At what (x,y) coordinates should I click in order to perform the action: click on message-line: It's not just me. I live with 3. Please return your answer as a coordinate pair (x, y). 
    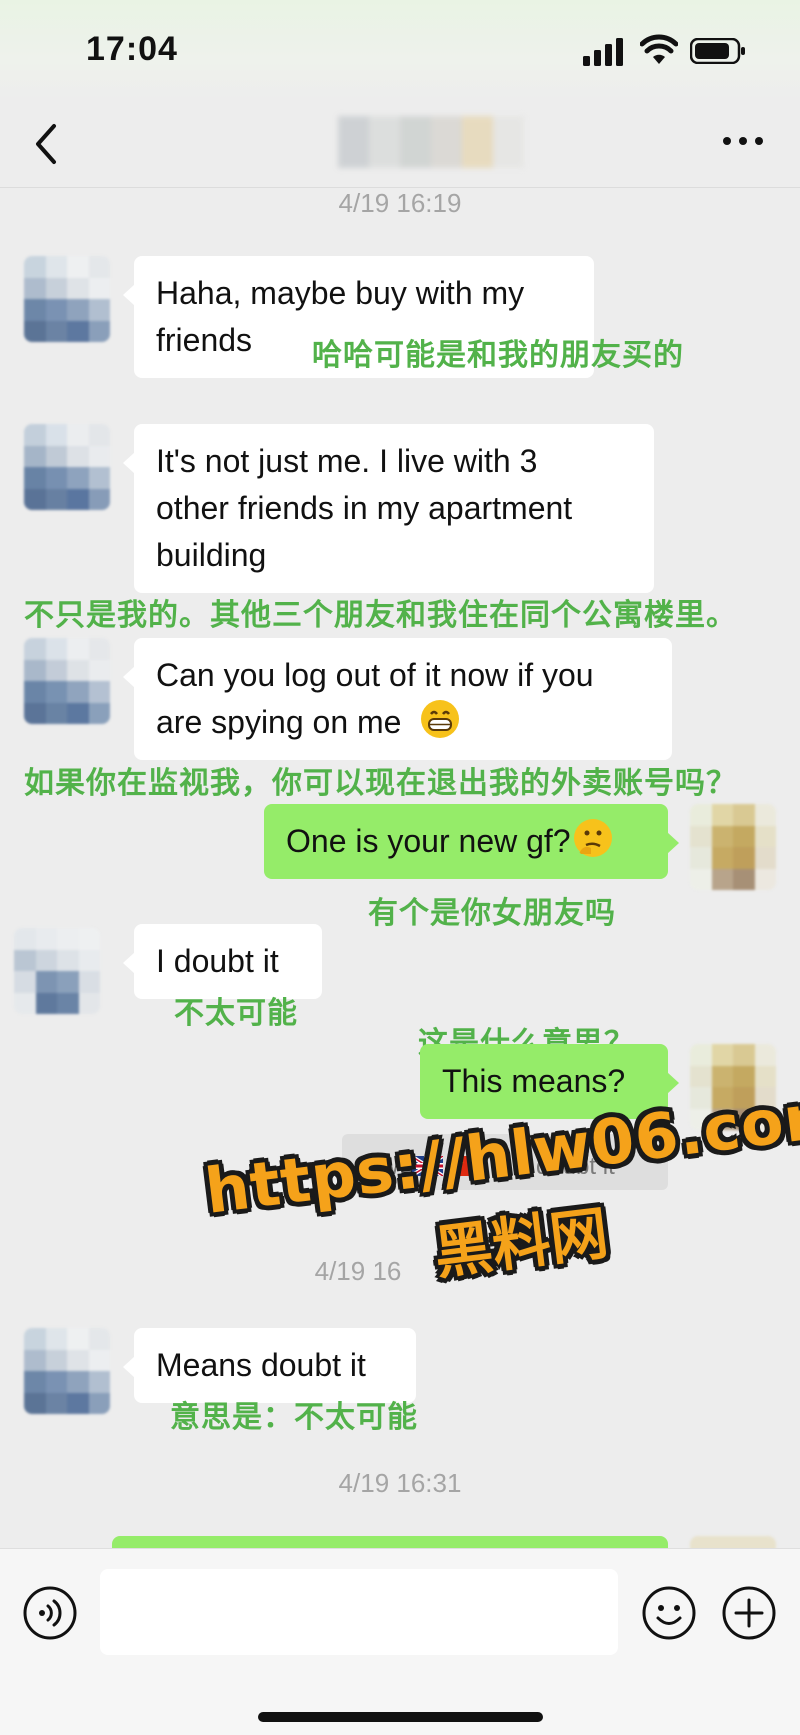
    Looking at the image, I should click on (347, 461).